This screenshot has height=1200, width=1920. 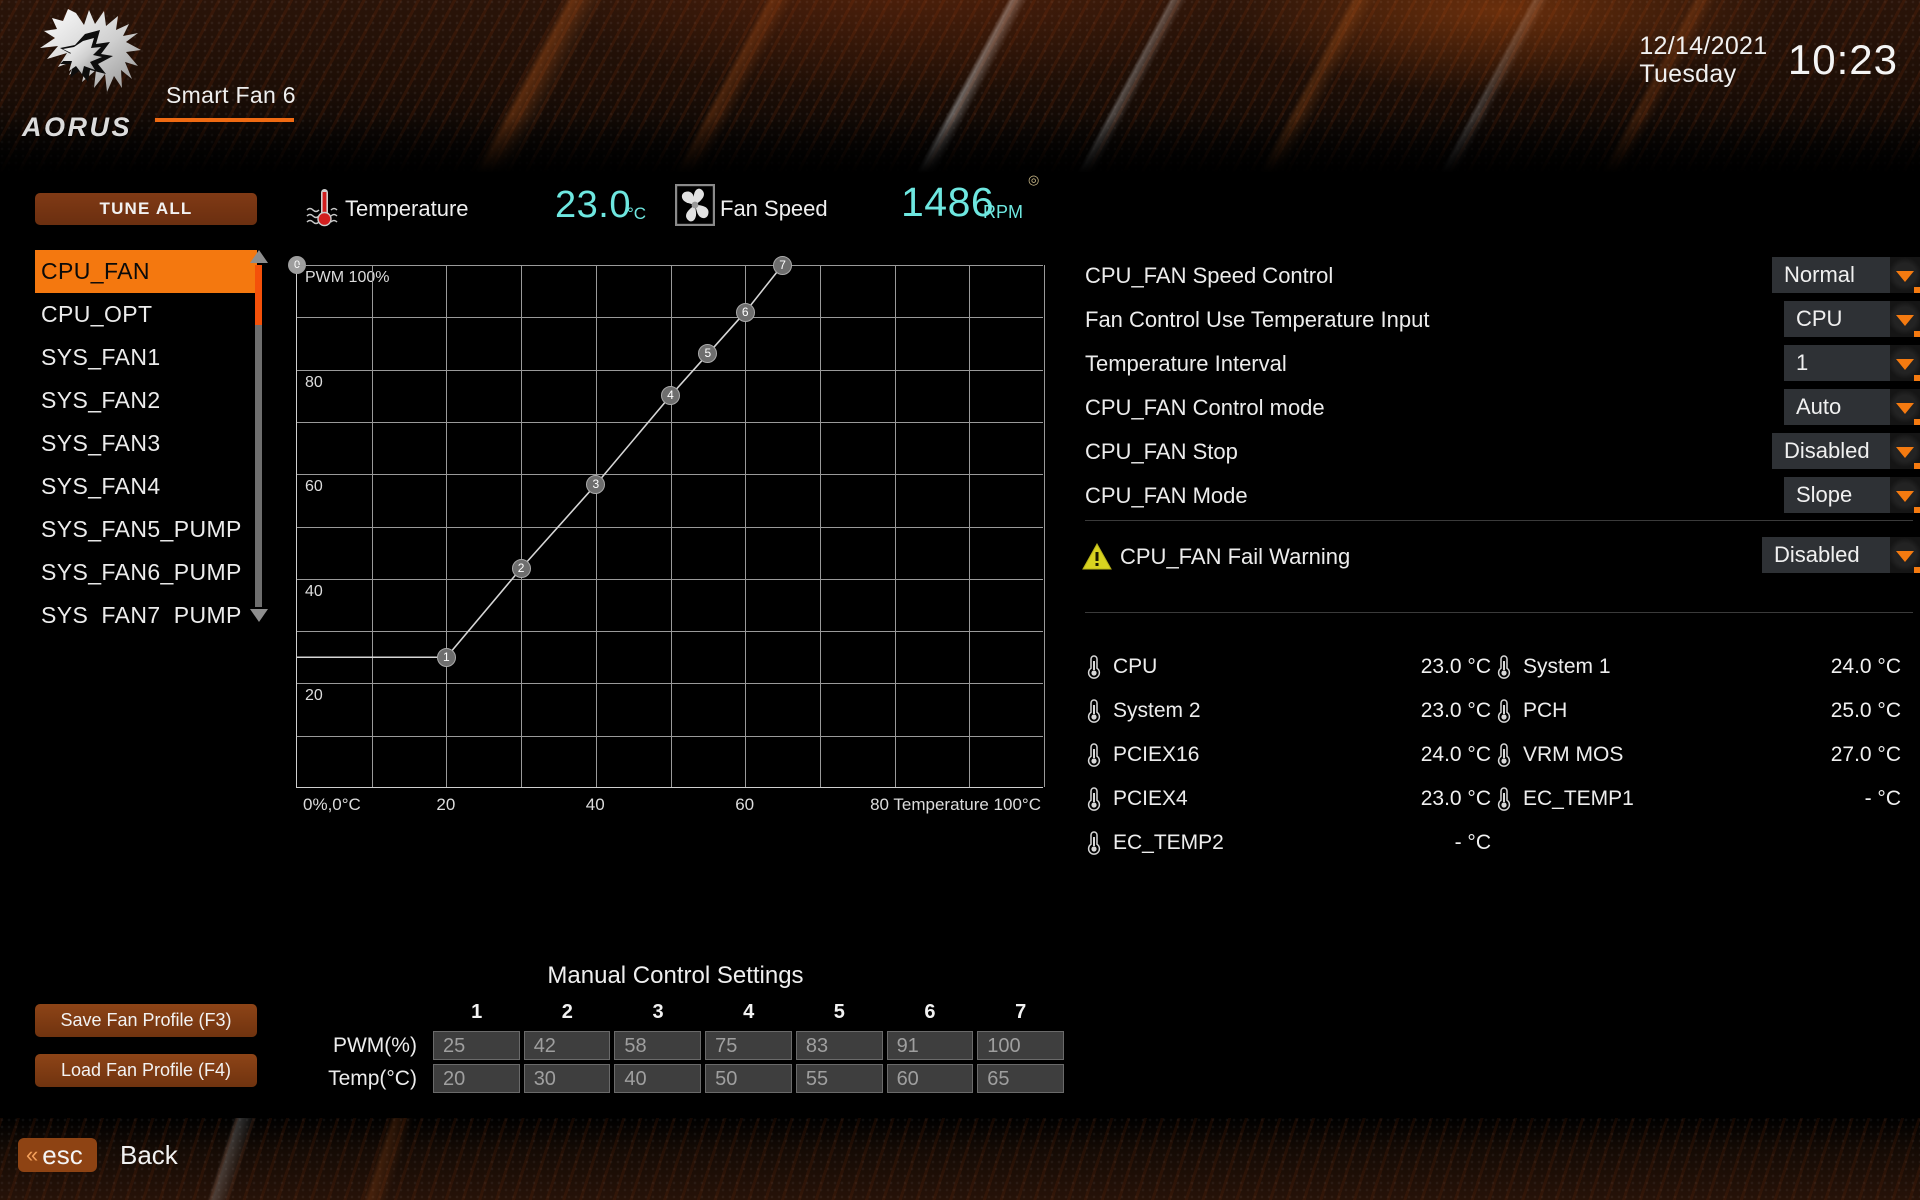 I want to click on setting-label: Fan Control Use Temperature Input, so click(x=1257, y=319).